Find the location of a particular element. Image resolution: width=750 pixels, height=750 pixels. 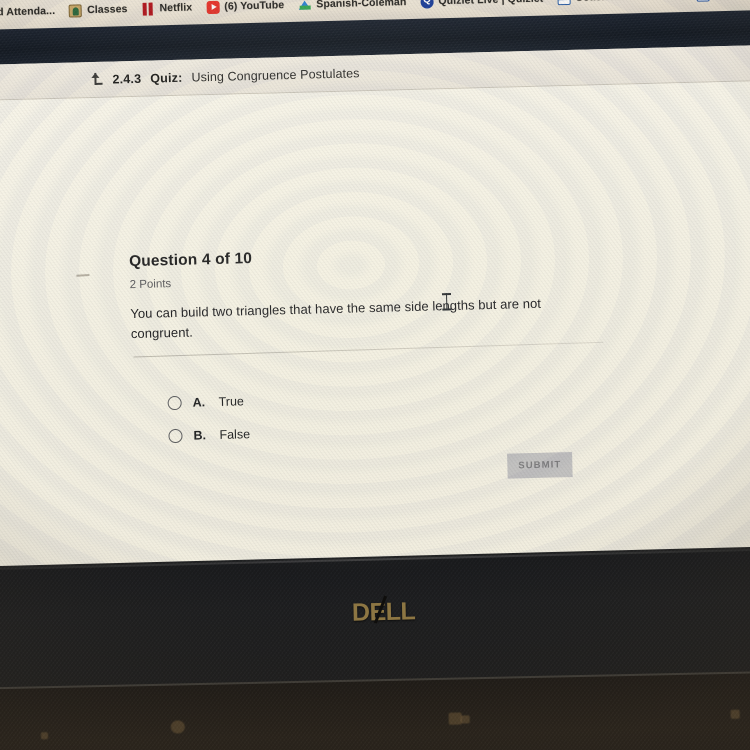

answer-choices: A. True B. False is located at coordinates (208, 418).